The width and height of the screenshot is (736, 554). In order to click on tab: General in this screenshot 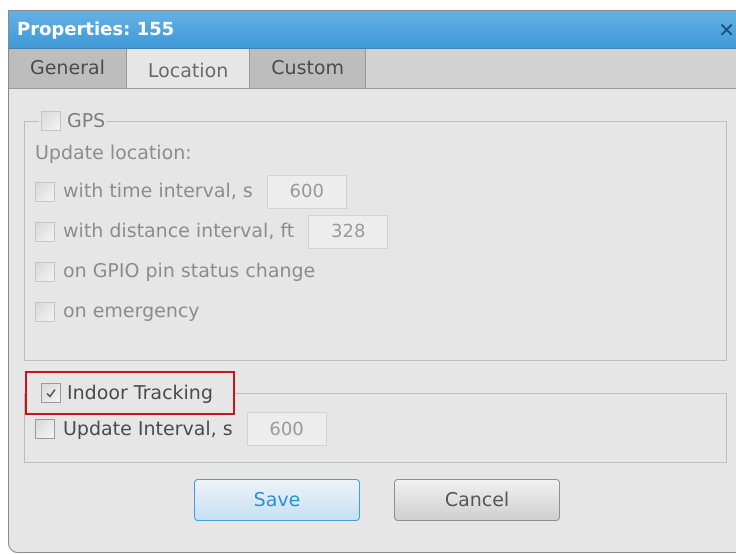, I will do `click(68, 68)`.